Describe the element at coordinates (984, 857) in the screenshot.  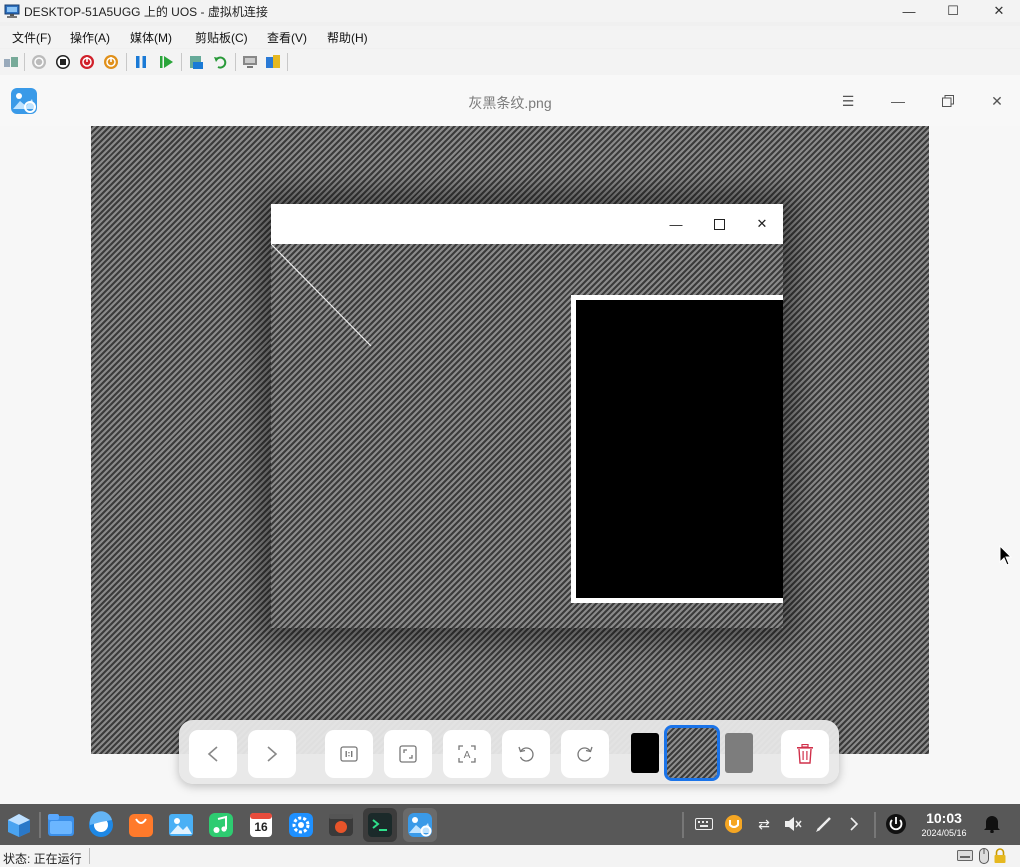
I see `mouse-status-icon` at that location.